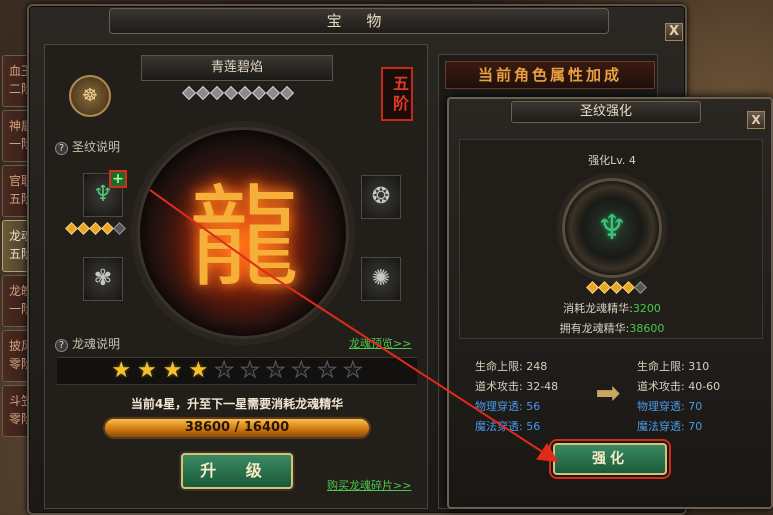 The image size is (773, 515). Describe the element at coordinates (530, 397) in the screenshot. I see `current-stats: 生命上限: 248 道术攻击: 32-48 物理穿透: 56 魔法穿透: 56` at that location.